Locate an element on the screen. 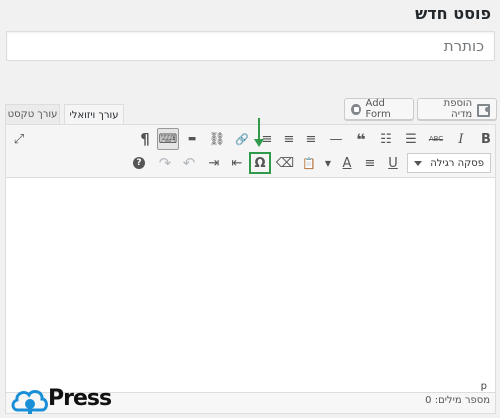  bulleted-list-icon: ☰ is located at coordinates (411, 139).